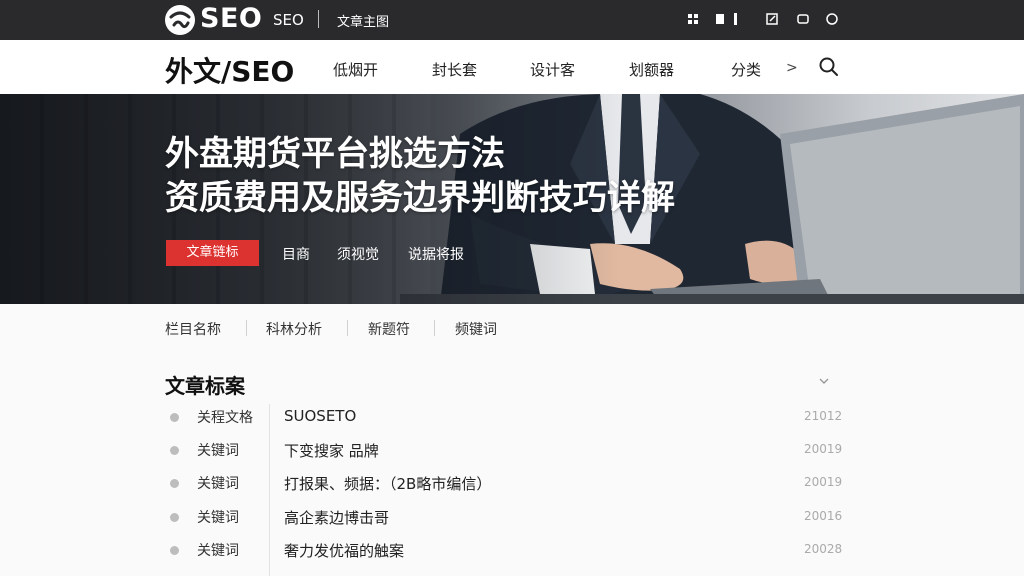 Image resolution: width=1024 pixels, height=576 pixels. What do you see at coordinates (823, 549) in the screenshot?
I see `list-item-number: 20028` at bounding box center [823, 549].